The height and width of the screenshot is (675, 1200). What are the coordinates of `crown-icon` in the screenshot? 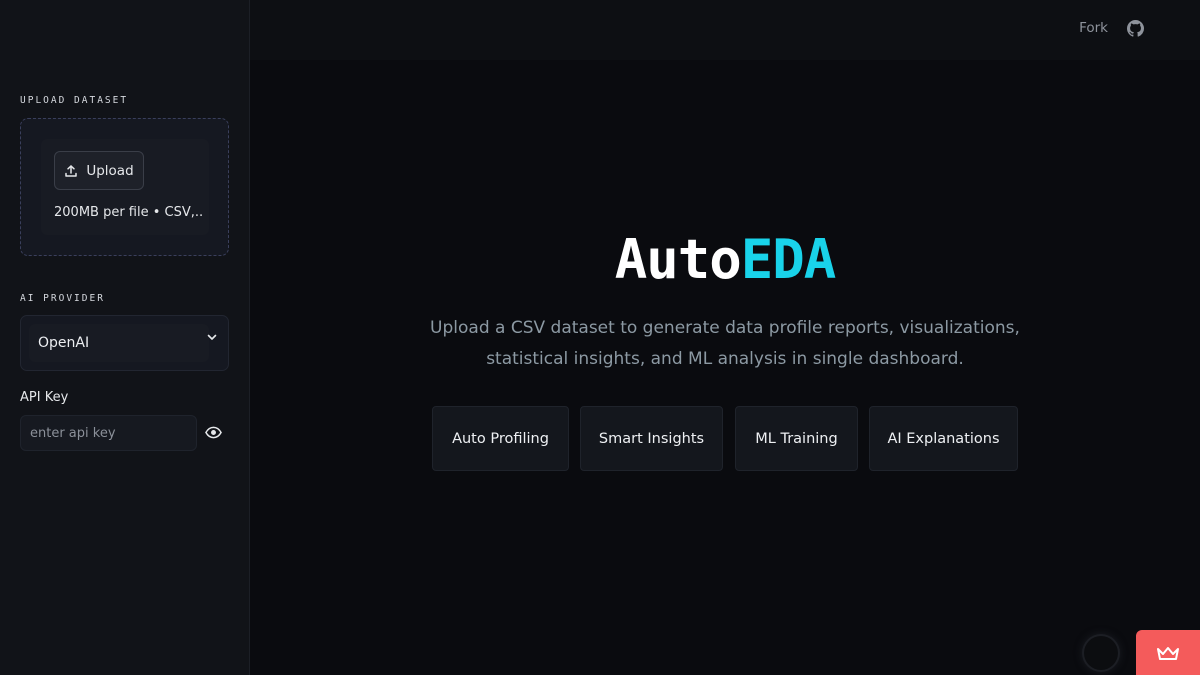 It's located at (1168, 653).